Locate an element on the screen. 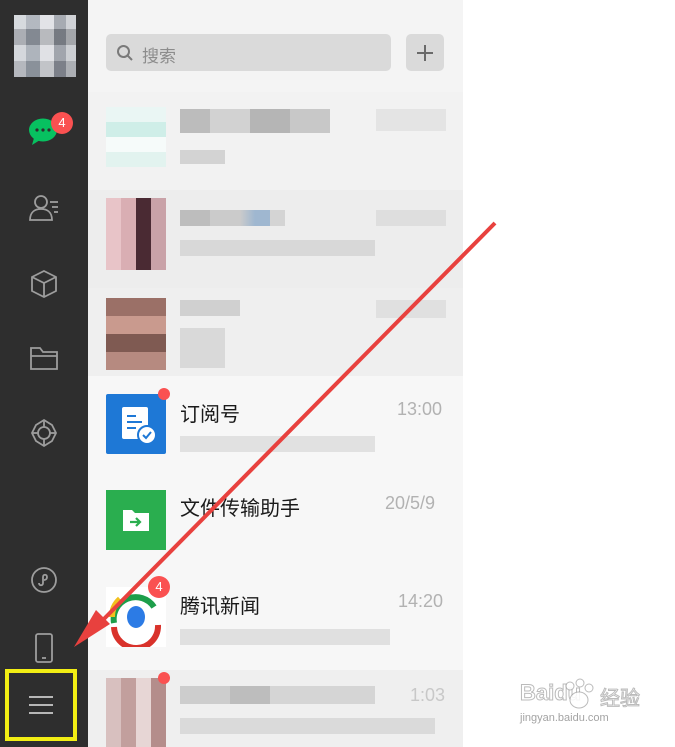 The image size is (675, 747). search-icon is located at coordinates (125, 53).